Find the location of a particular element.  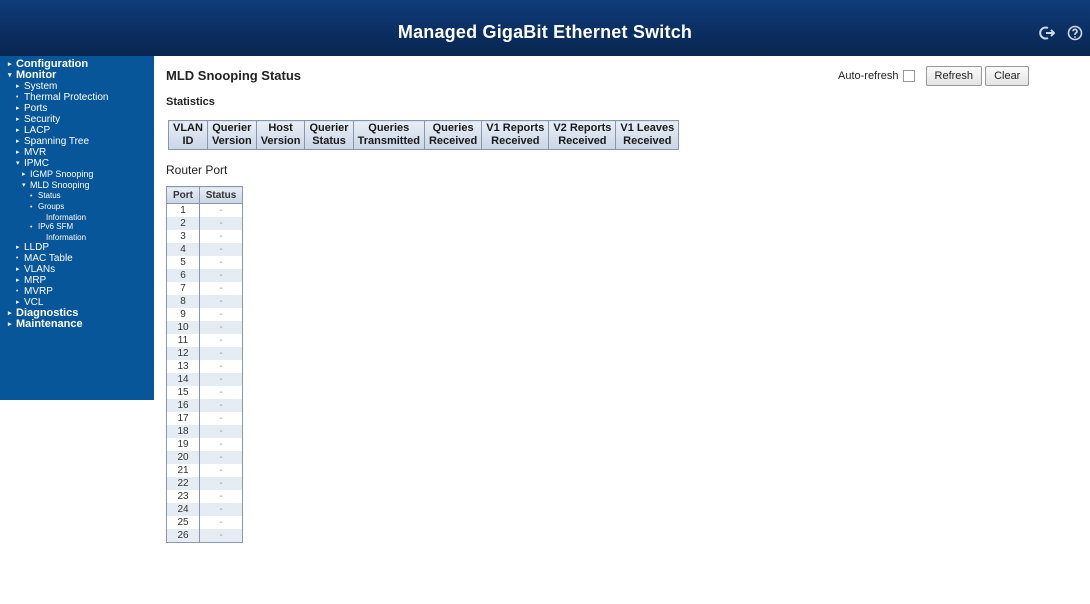

table-row: 22- is located at coordinates (204, 483).